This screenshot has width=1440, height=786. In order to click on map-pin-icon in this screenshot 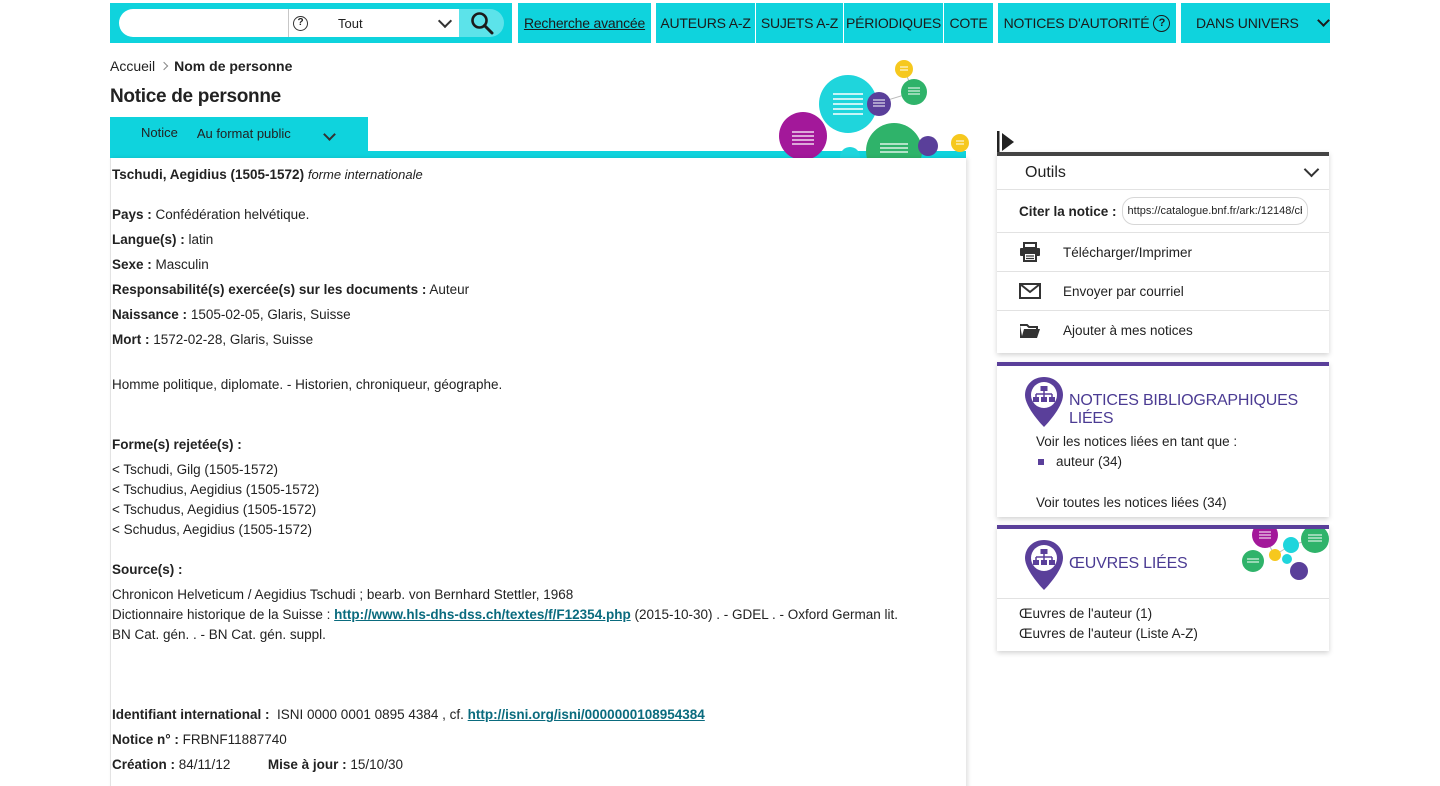, I will do `click(1044, 565)`.